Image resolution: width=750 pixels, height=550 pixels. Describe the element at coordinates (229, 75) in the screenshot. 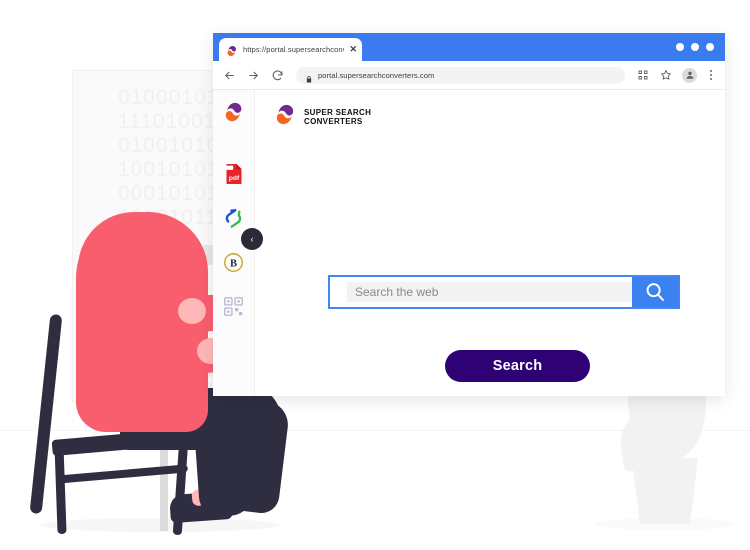

I see `back-icon` at that location.